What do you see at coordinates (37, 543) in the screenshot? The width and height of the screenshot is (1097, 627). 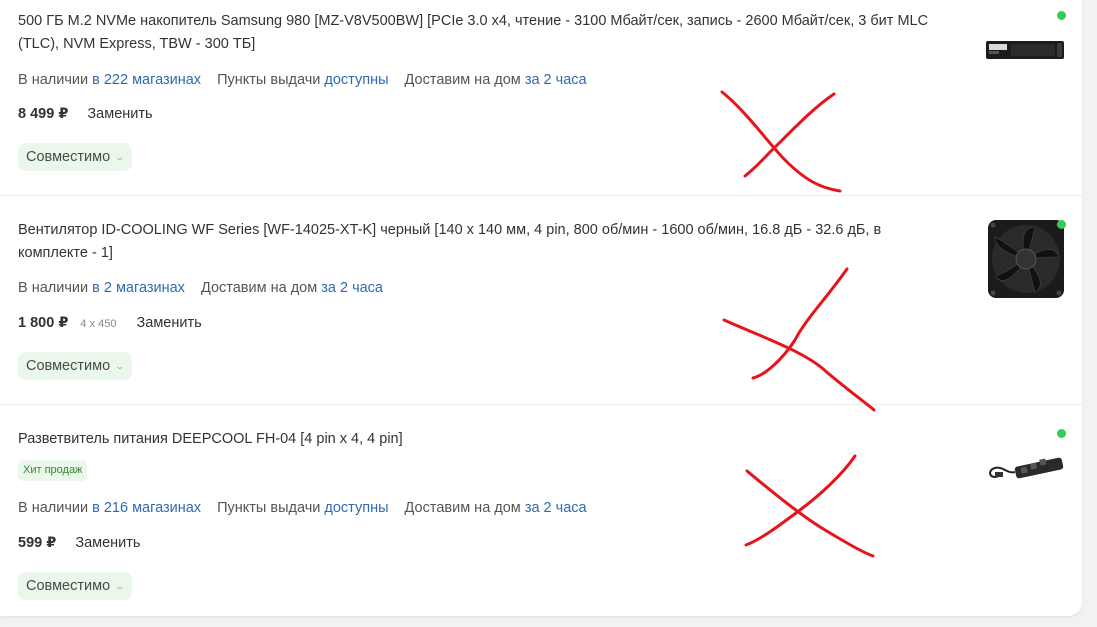 I see `price: 599 ₽` at bounding box center [37, 543].